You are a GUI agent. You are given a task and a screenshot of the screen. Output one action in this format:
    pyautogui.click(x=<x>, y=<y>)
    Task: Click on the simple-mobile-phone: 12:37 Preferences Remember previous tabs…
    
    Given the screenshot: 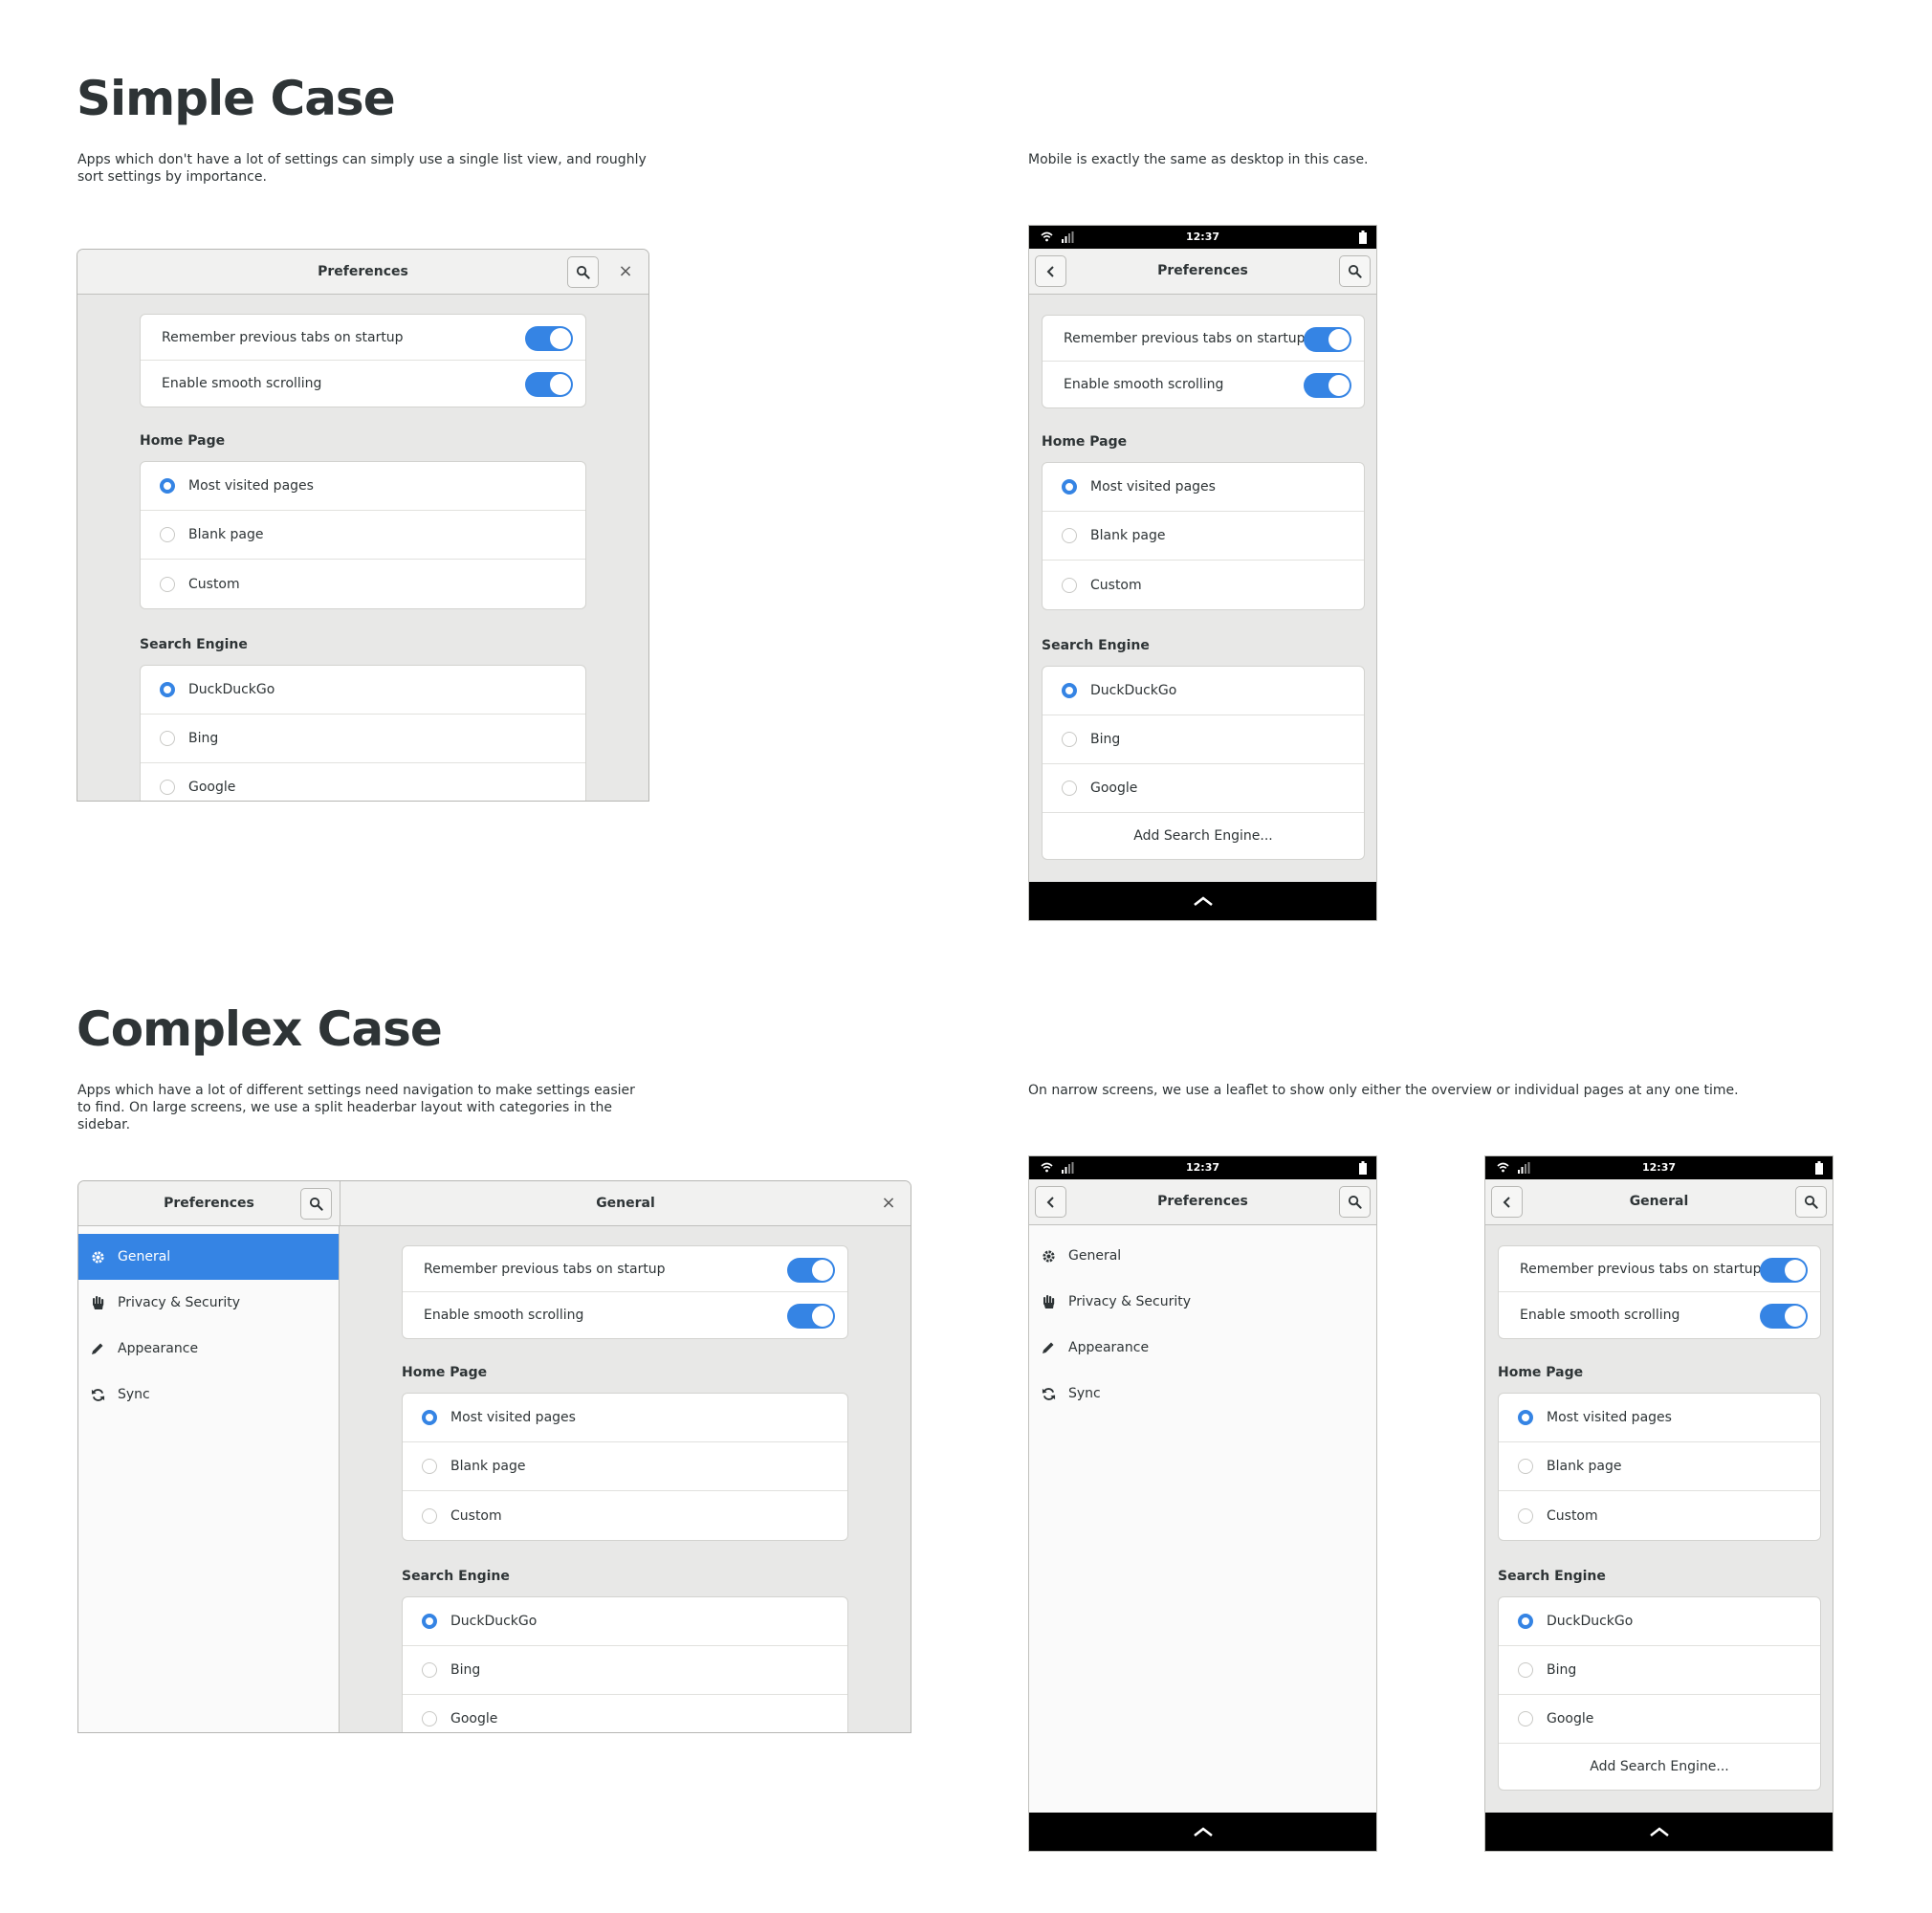 What is the action you would take?
    pyautogui.click(x=1202, y=573)
    